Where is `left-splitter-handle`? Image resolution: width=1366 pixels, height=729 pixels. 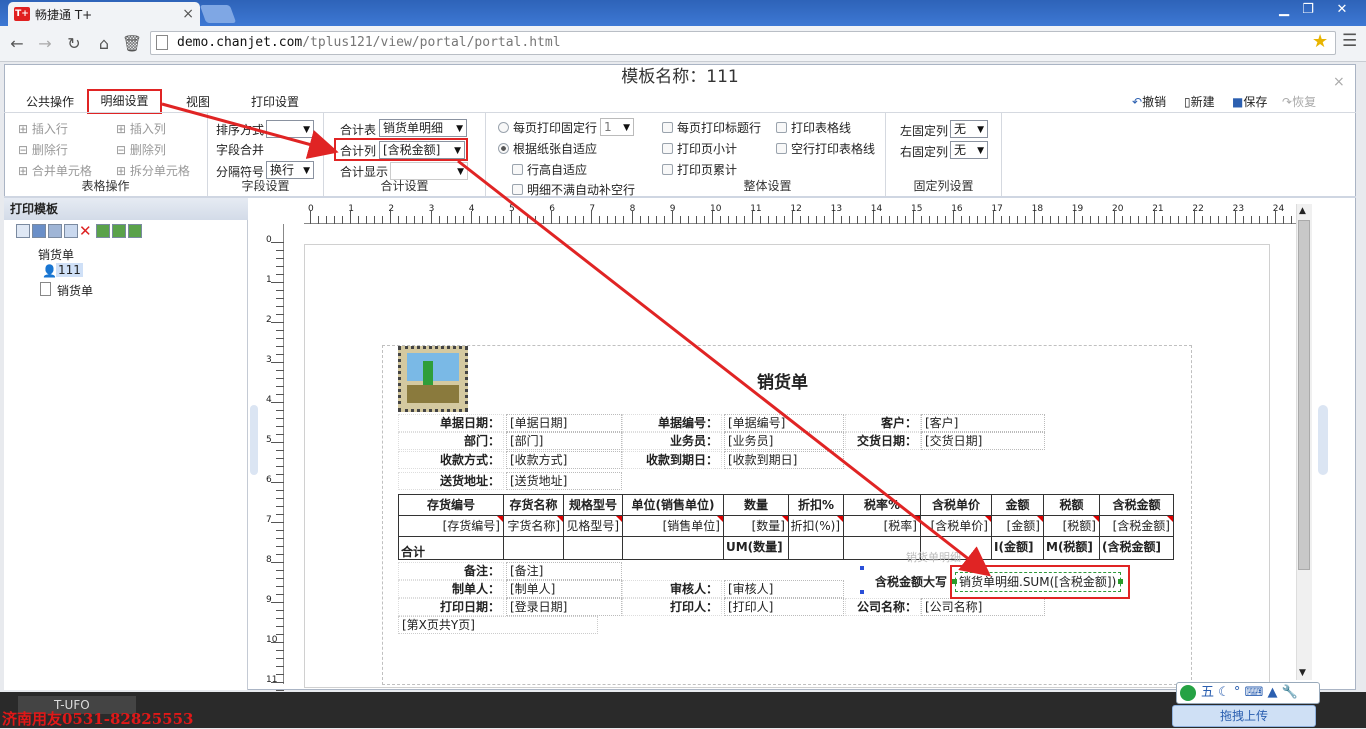
left-splitter-handle is located at coordinates (254, 440).